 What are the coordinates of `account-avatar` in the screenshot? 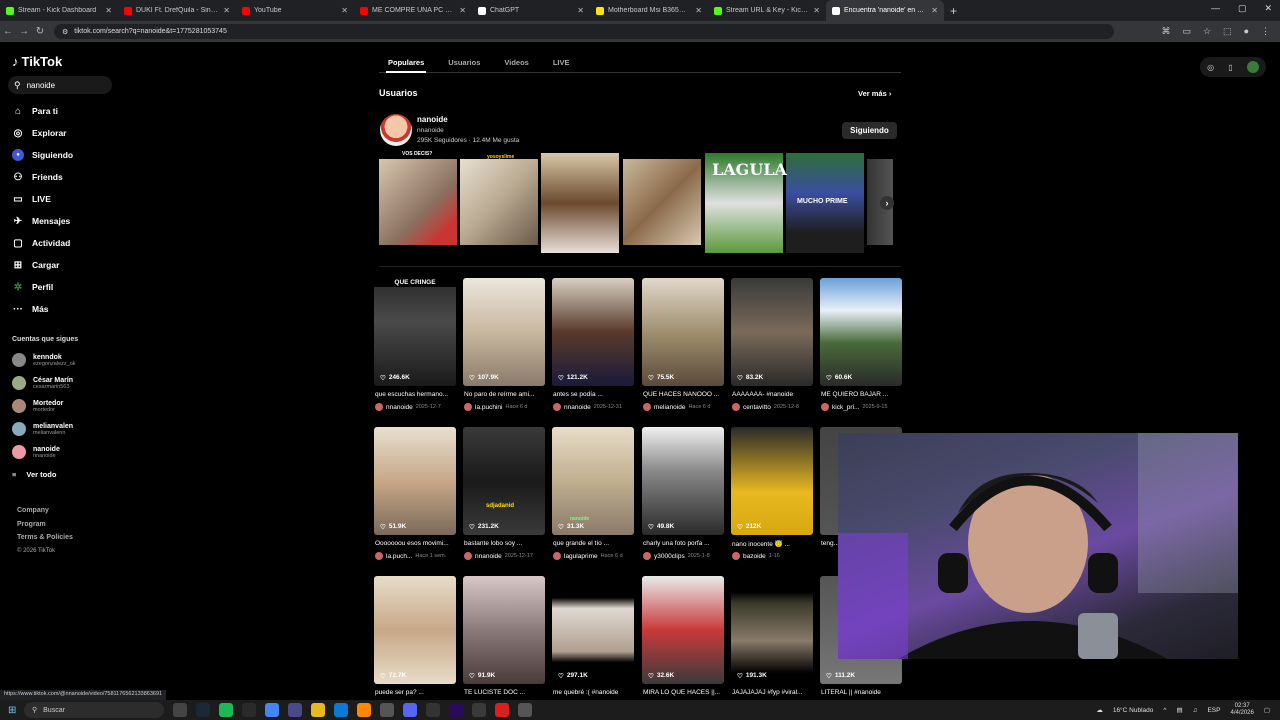 It's located at (1252, 67).